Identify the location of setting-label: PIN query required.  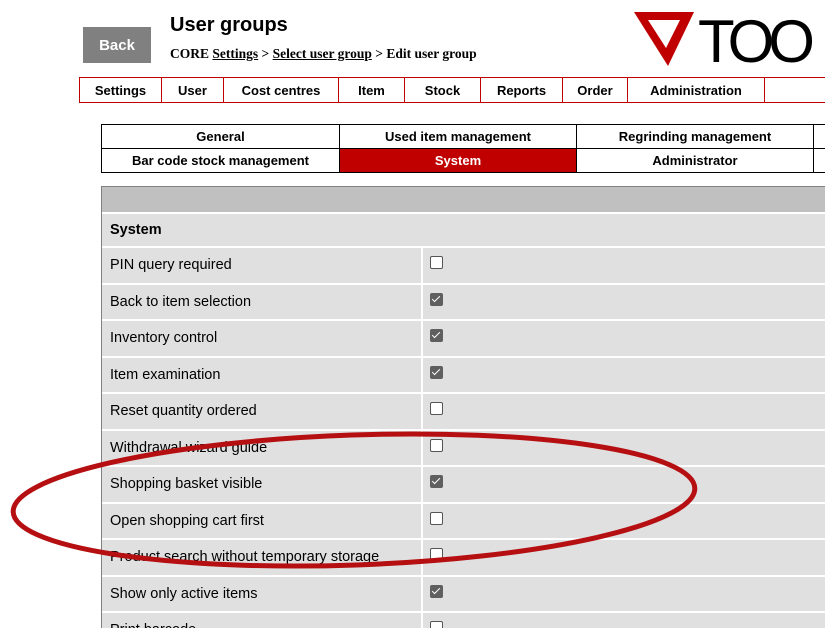
(262, 264).